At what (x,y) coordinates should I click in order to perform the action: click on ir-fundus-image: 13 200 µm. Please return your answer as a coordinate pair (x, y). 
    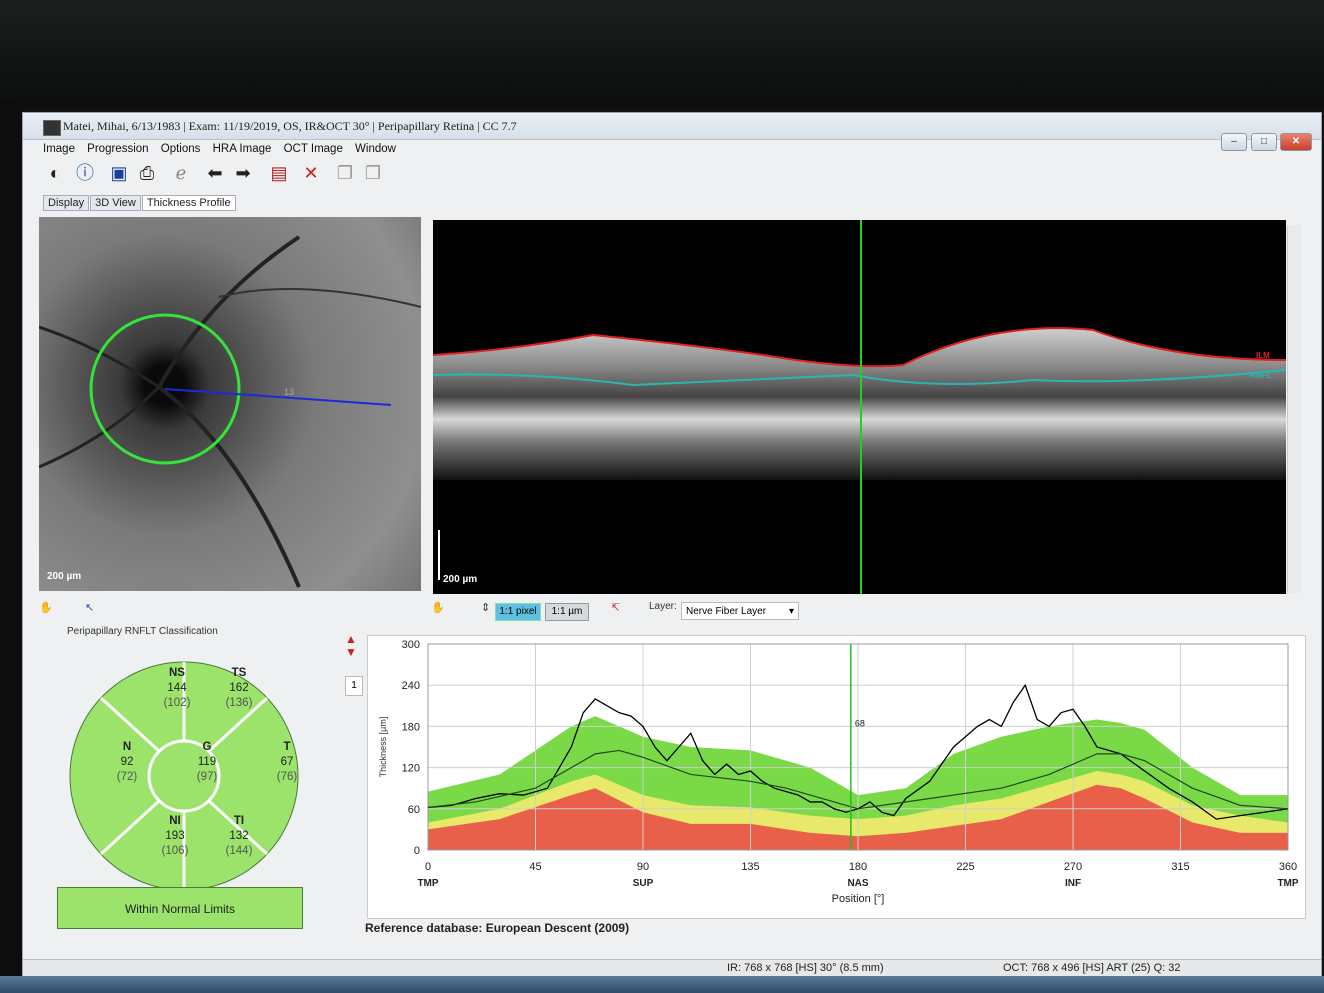
    Looking at the image, I should click on (230, 404).